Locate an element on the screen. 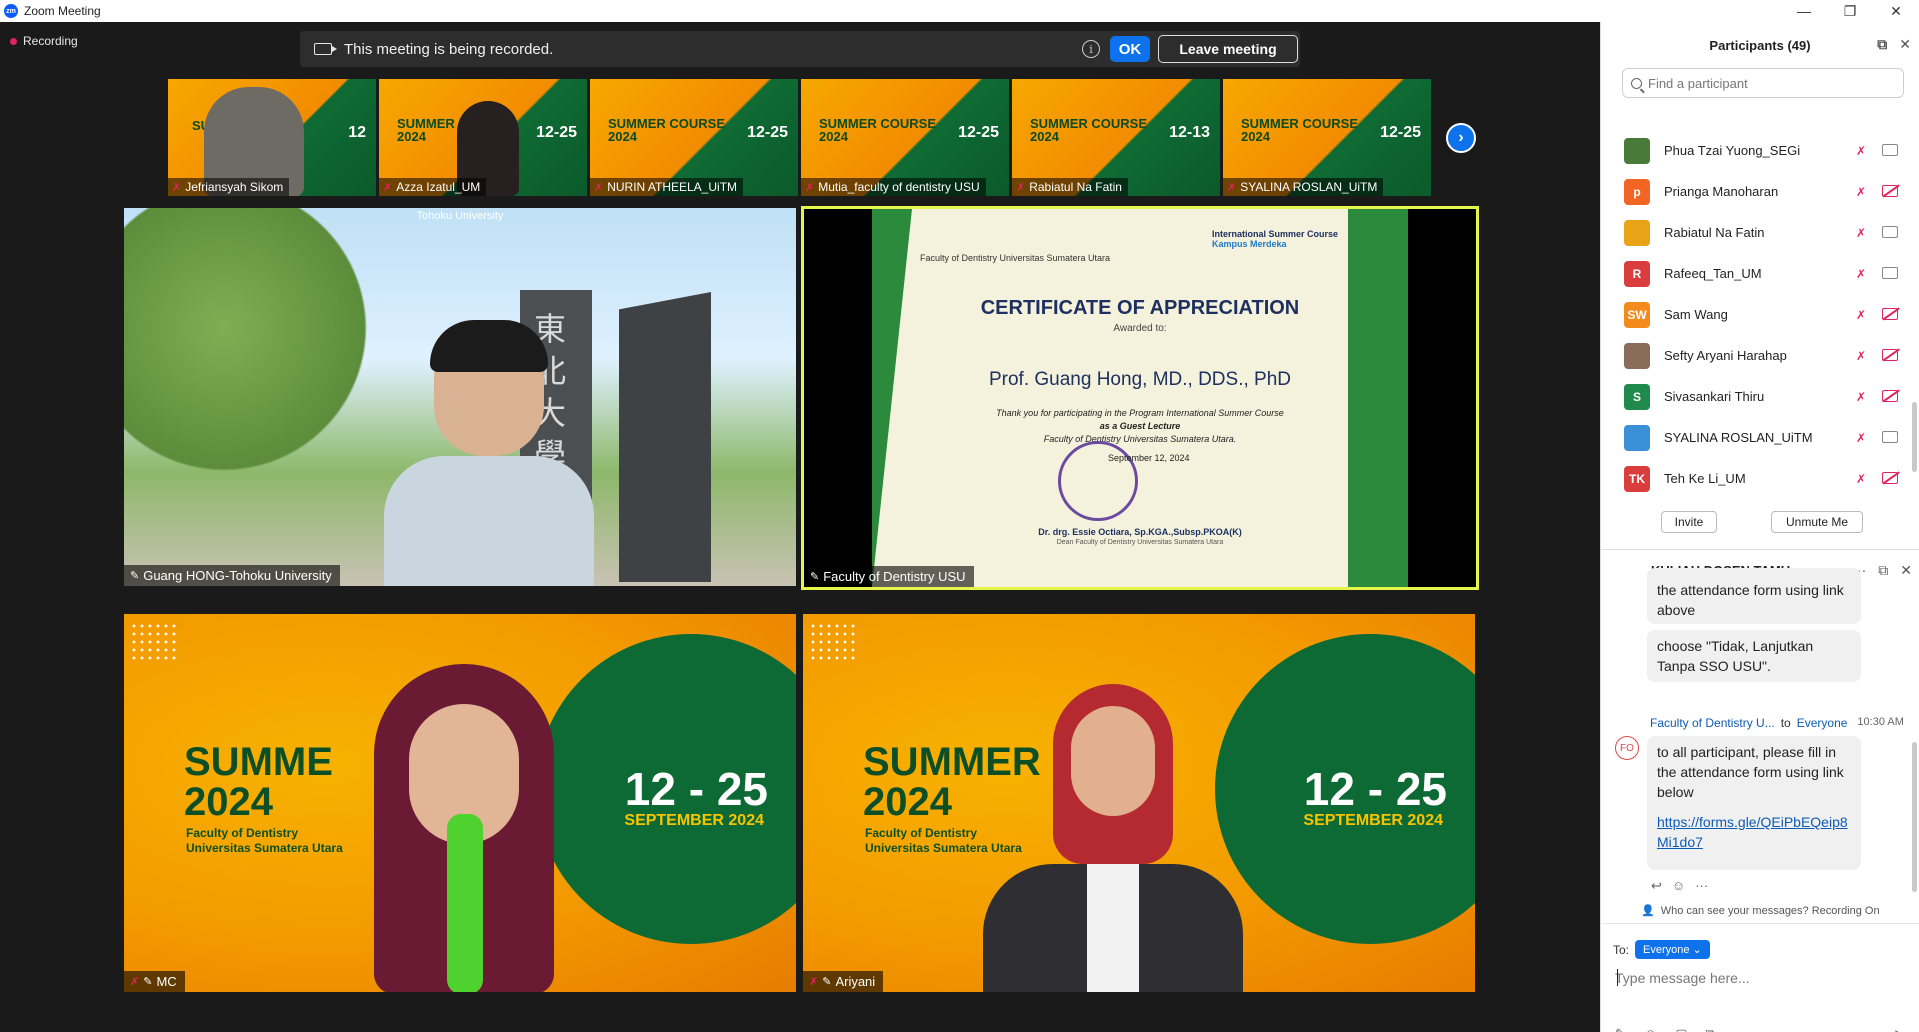 The image size is (1919, 1032). certificate-title: CERTIFICATE OF APPRECIATION is located at coordinates (1140, 308).